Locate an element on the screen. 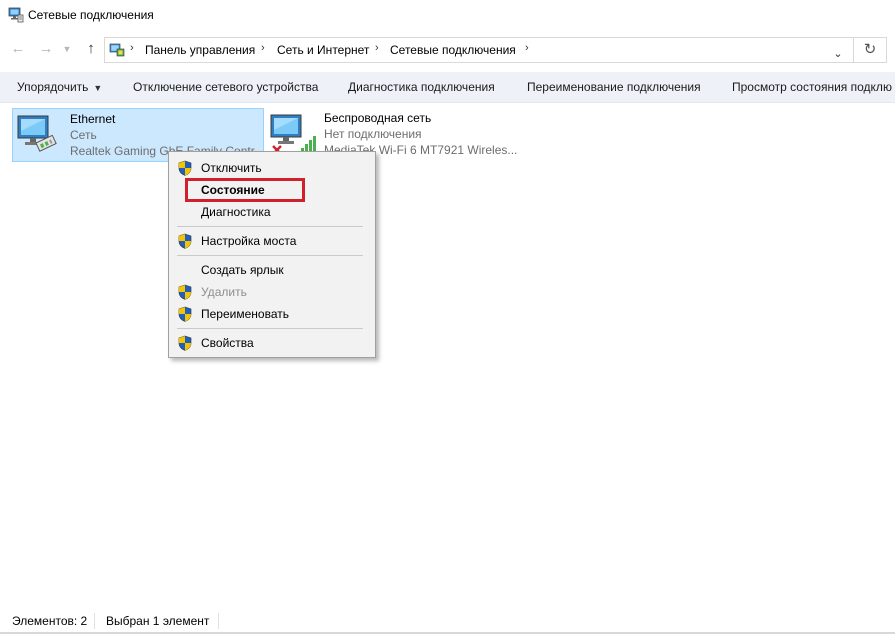  menu-item-label: Удалить is located at coordinates (224, 292).